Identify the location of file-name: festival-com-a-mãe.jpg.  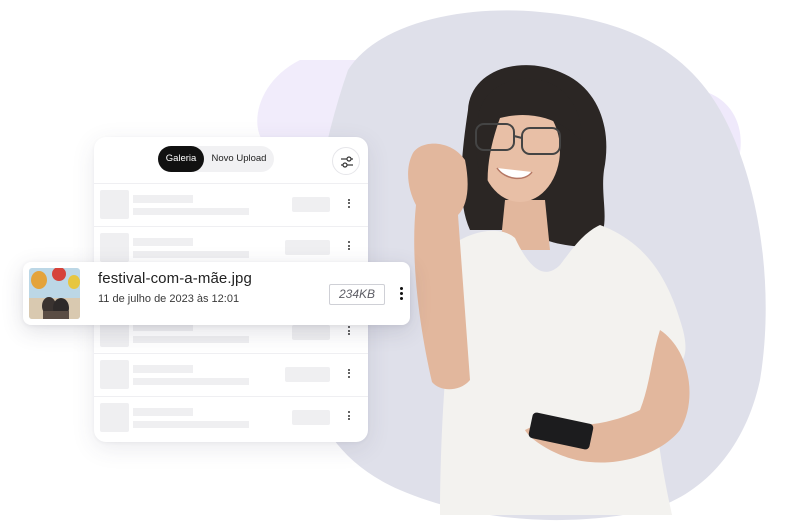
(175, 278).